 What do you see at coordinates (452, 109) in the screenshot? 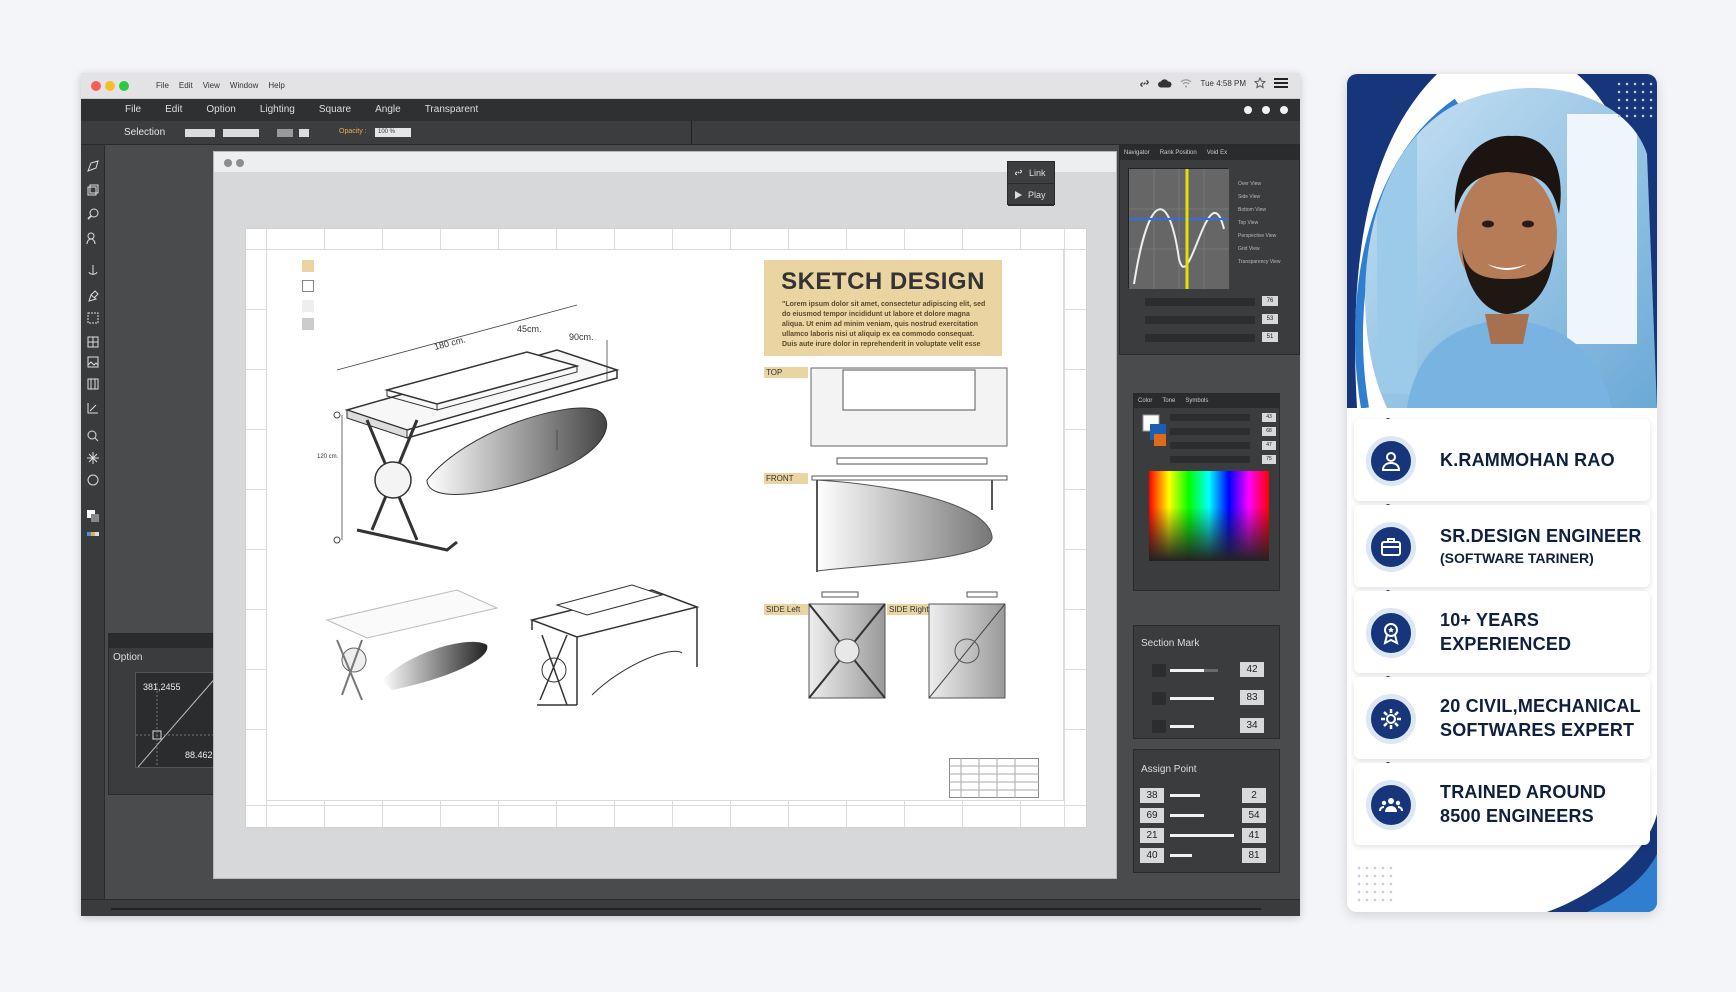
I see `menu-transparent: Transparent` at bounding box center [452, 109].